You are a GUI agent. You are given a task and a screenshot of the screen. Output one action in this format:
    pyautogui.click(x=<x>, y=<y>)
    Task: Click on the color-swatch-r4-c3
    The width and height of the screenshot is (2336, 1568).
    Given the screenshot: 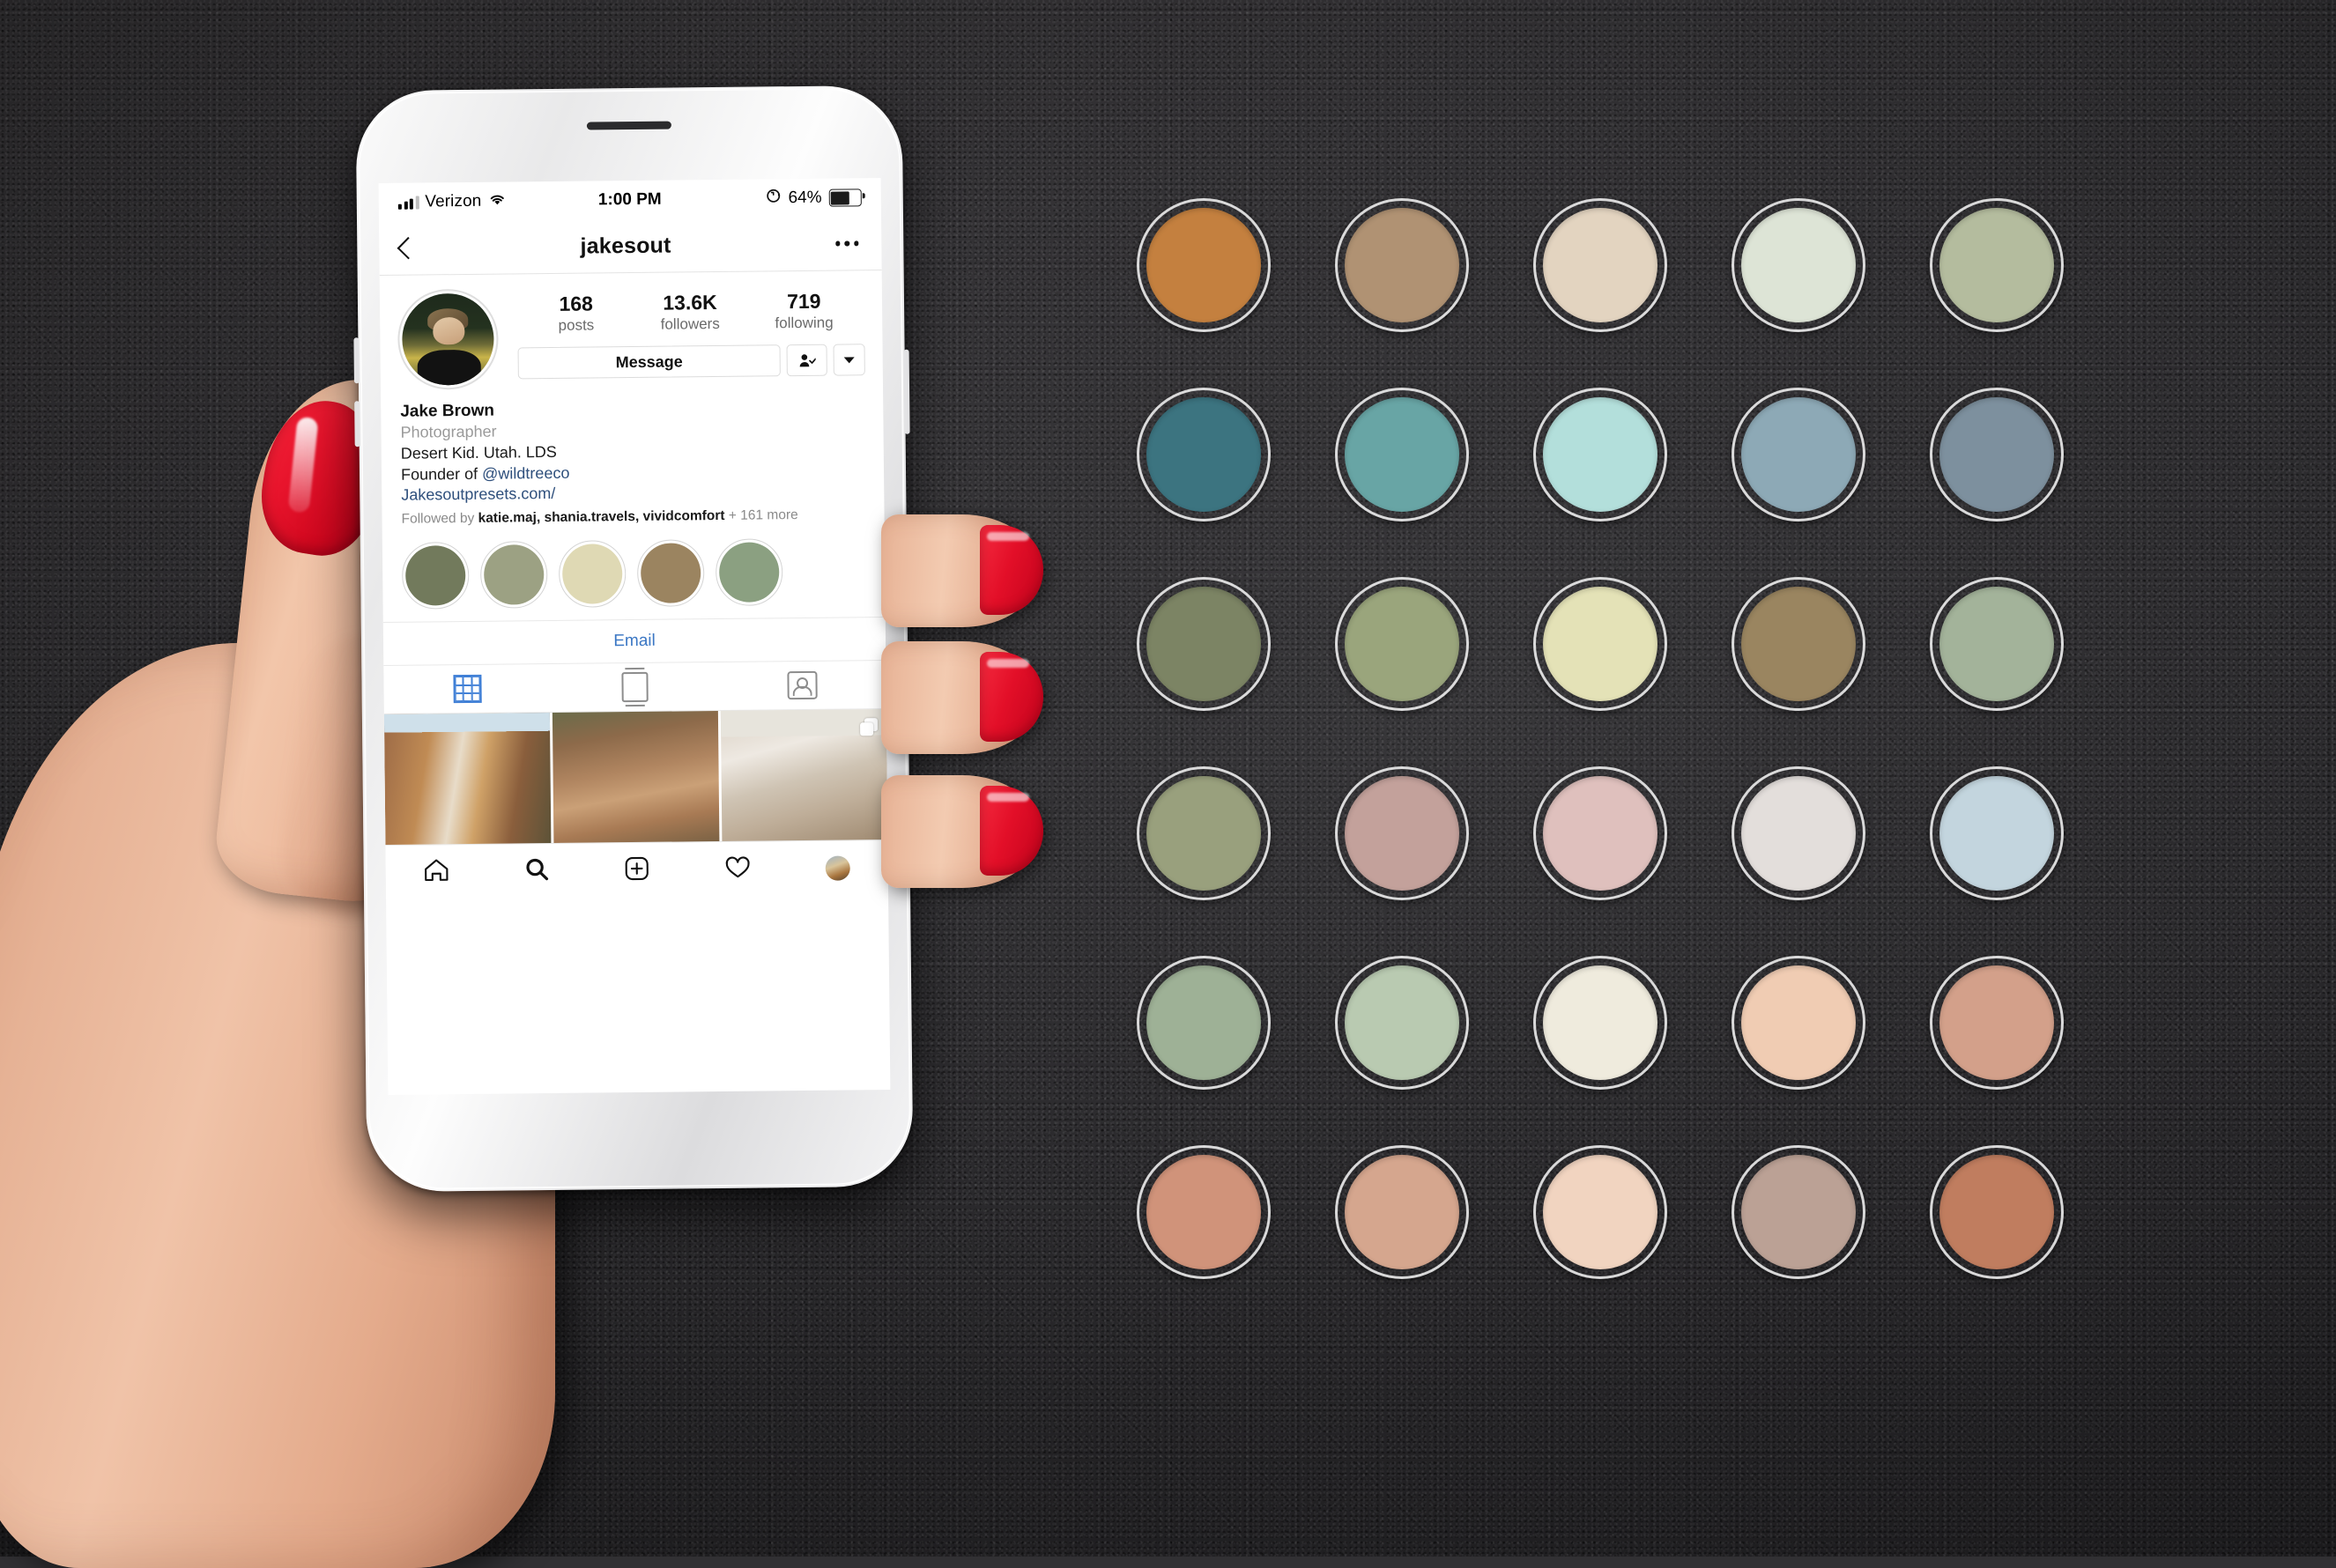 What is the action you would take?
    pyautogui.click(x=1600, y=833)
    